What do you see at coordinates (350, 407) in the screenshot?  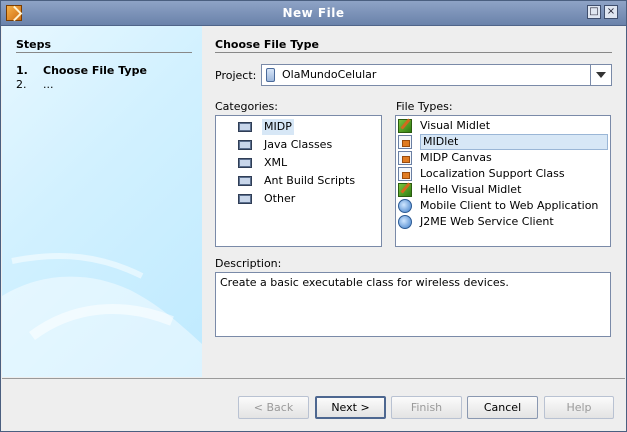 I see `next-button: Next >` at bounding box center [350, 407].